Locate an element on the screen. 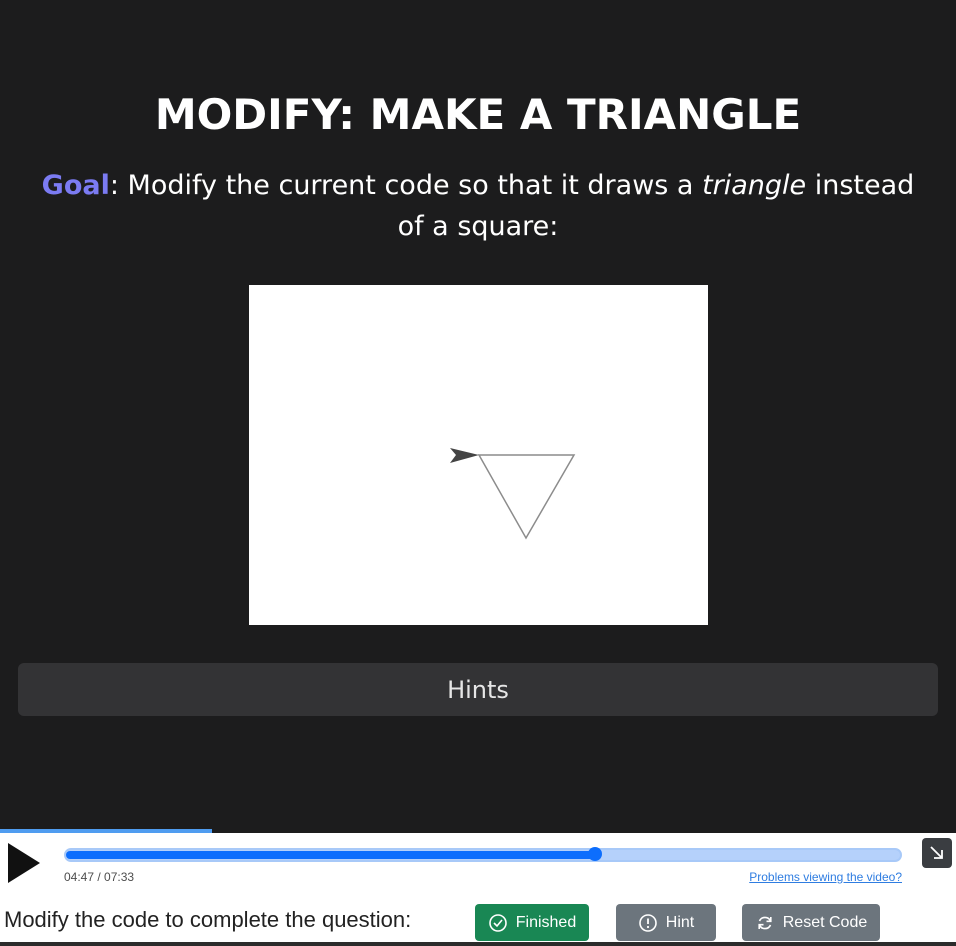  reset-code-button-label: Reset Code is located at coordinates (825, 922).